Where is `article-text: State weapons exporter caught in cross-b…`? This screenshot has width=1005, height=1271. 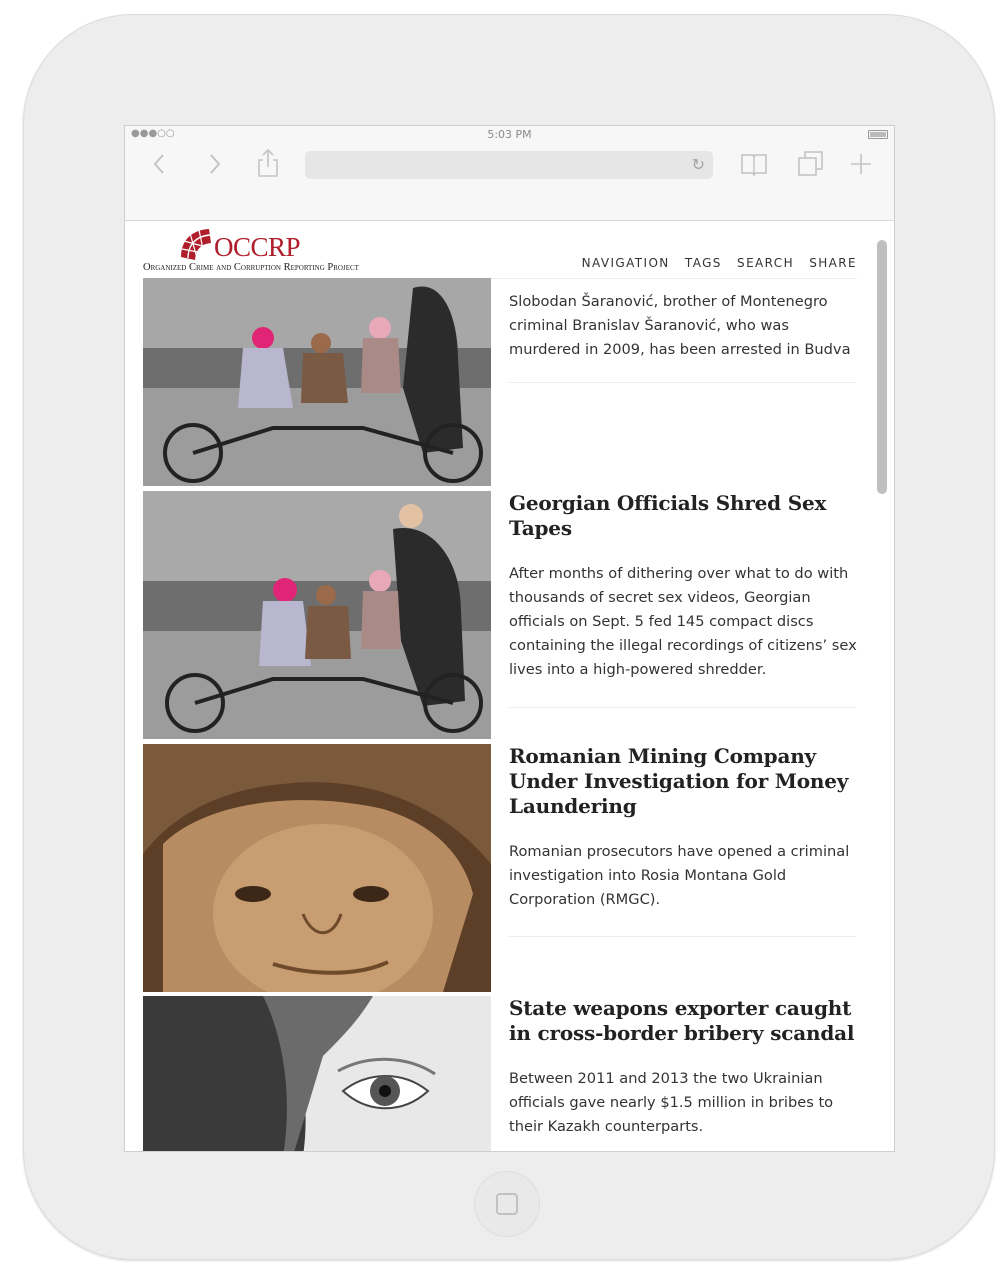
article-text: State weapons exporter caught in cross-b… is located at coordinates (683, 1067).